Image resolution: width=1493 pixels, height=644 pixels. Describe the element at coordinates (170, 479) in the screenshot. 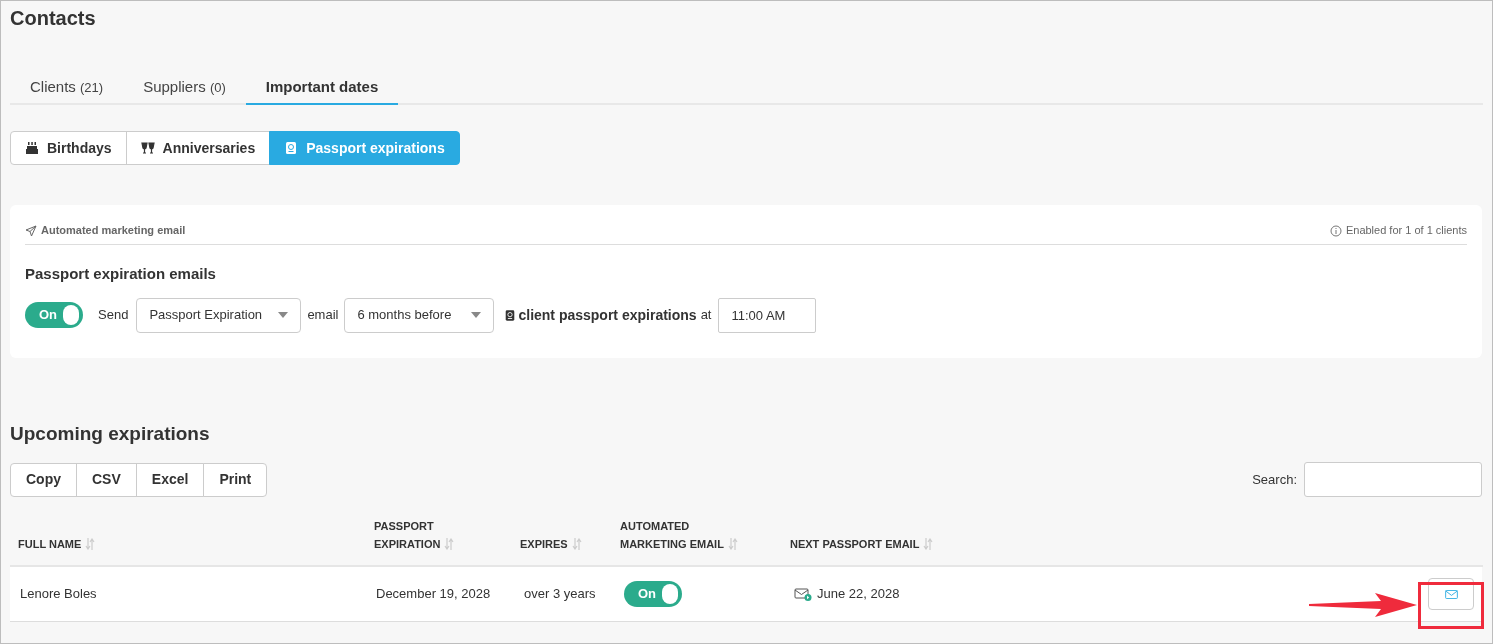

I see `export-button: Excel` at that location.